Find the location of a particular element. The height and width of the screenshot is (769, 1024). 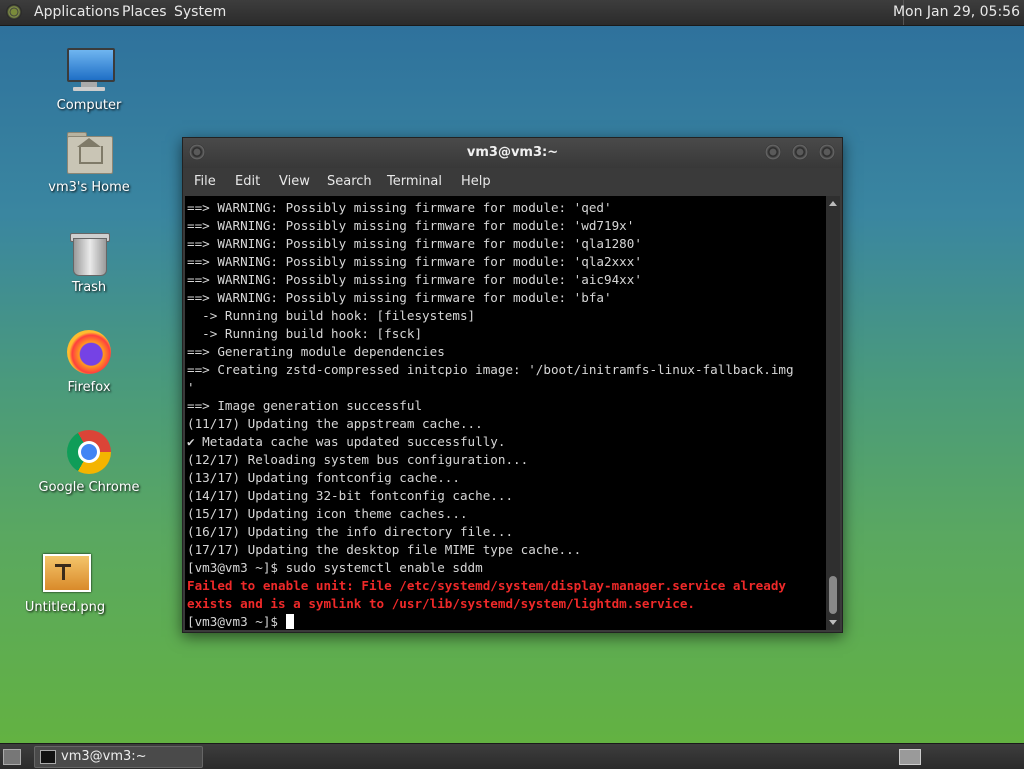

terminal-scrollbar is located at coordinates (833, 413).